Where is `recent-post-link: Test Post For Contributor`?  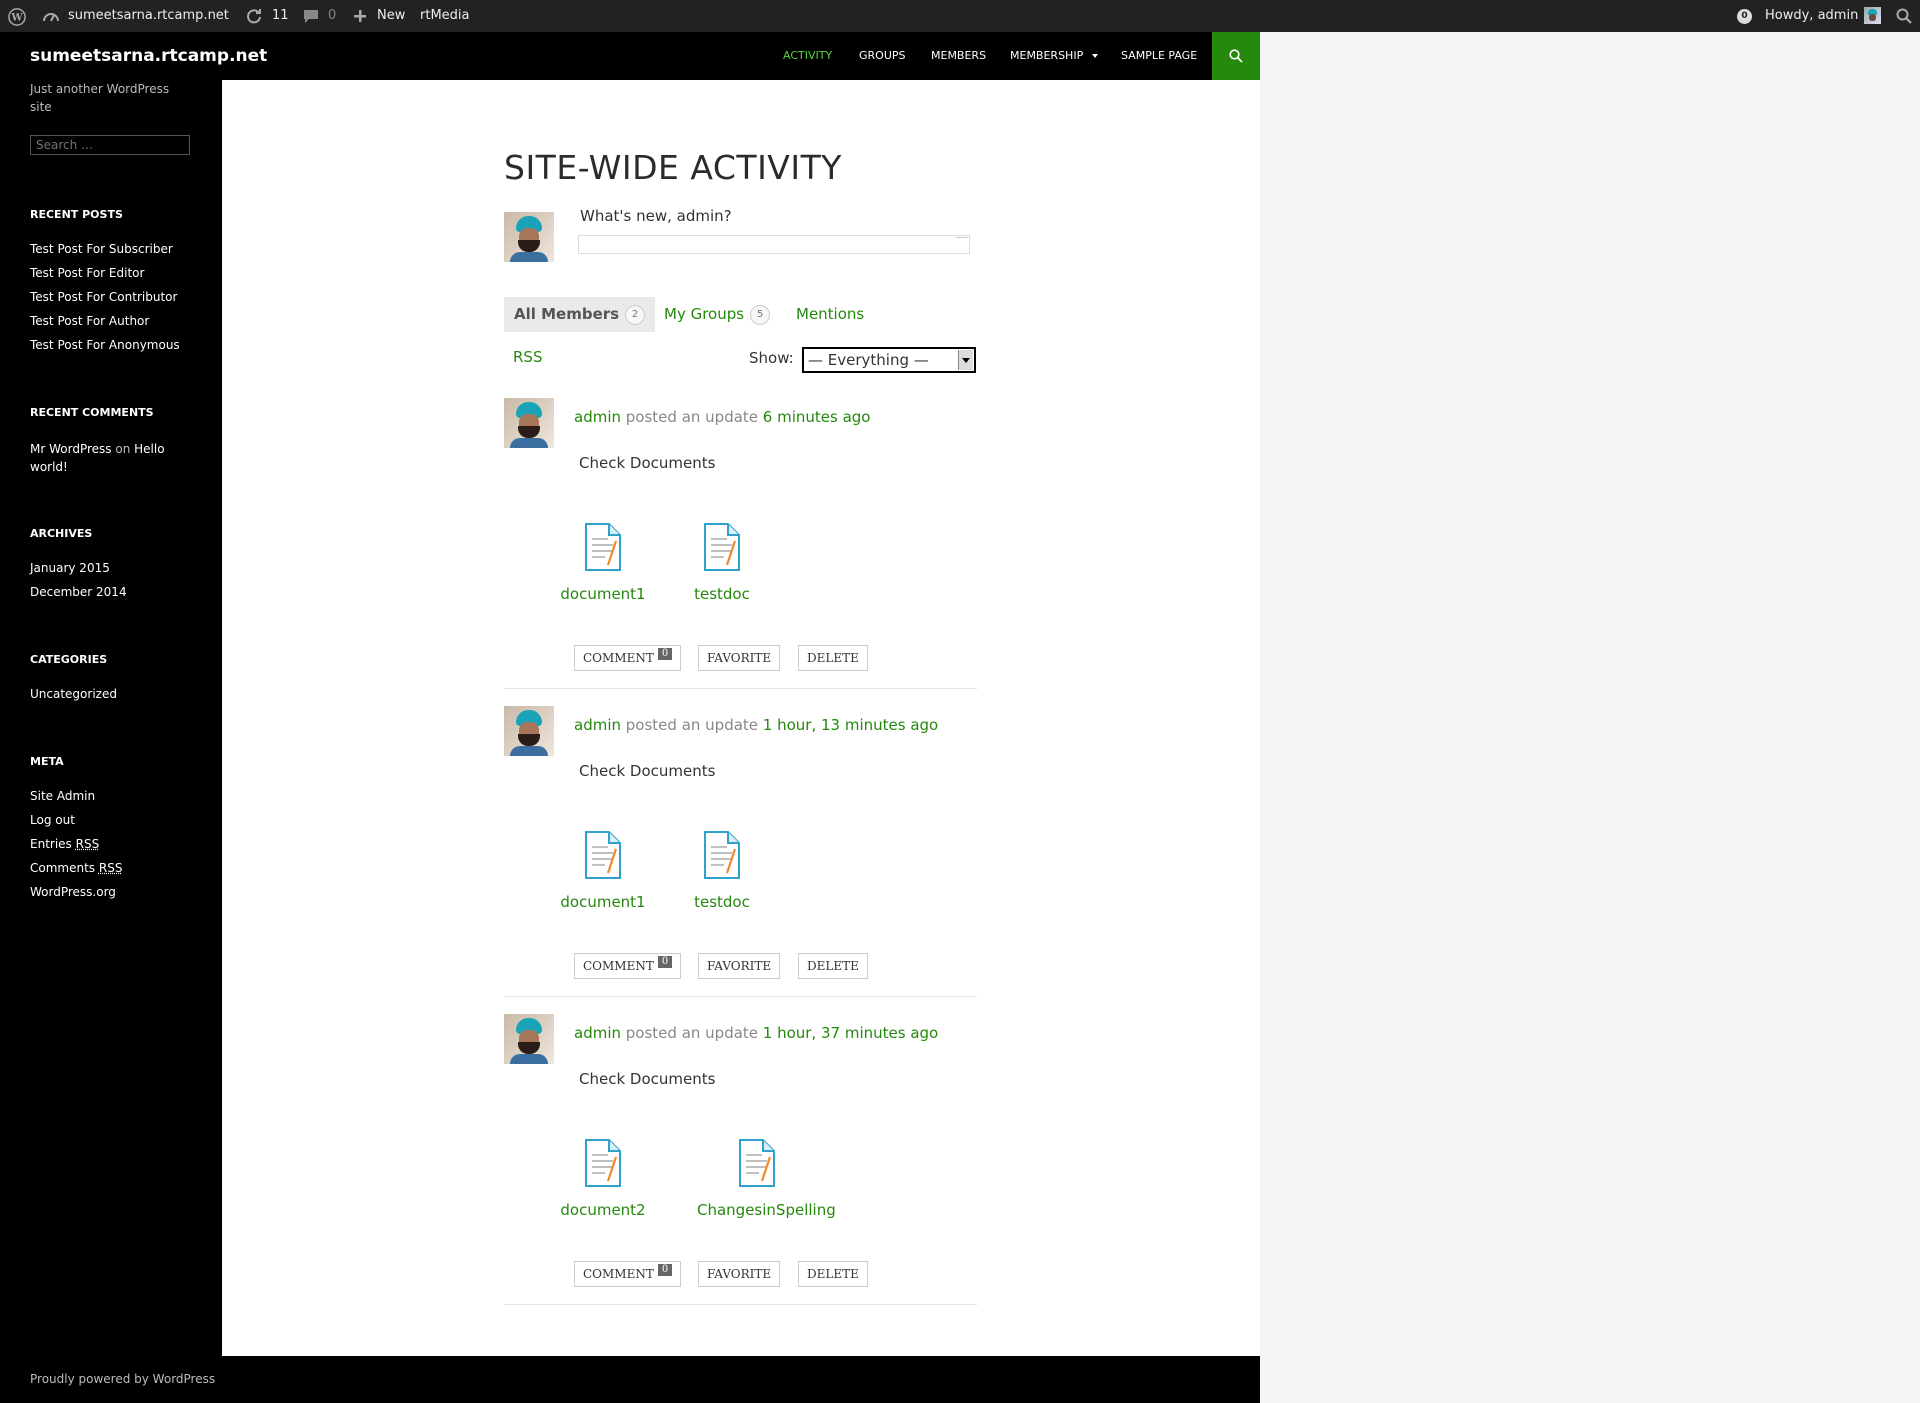
recent-post-link: Test Post For Contributor is located at coordinates (103, 297).